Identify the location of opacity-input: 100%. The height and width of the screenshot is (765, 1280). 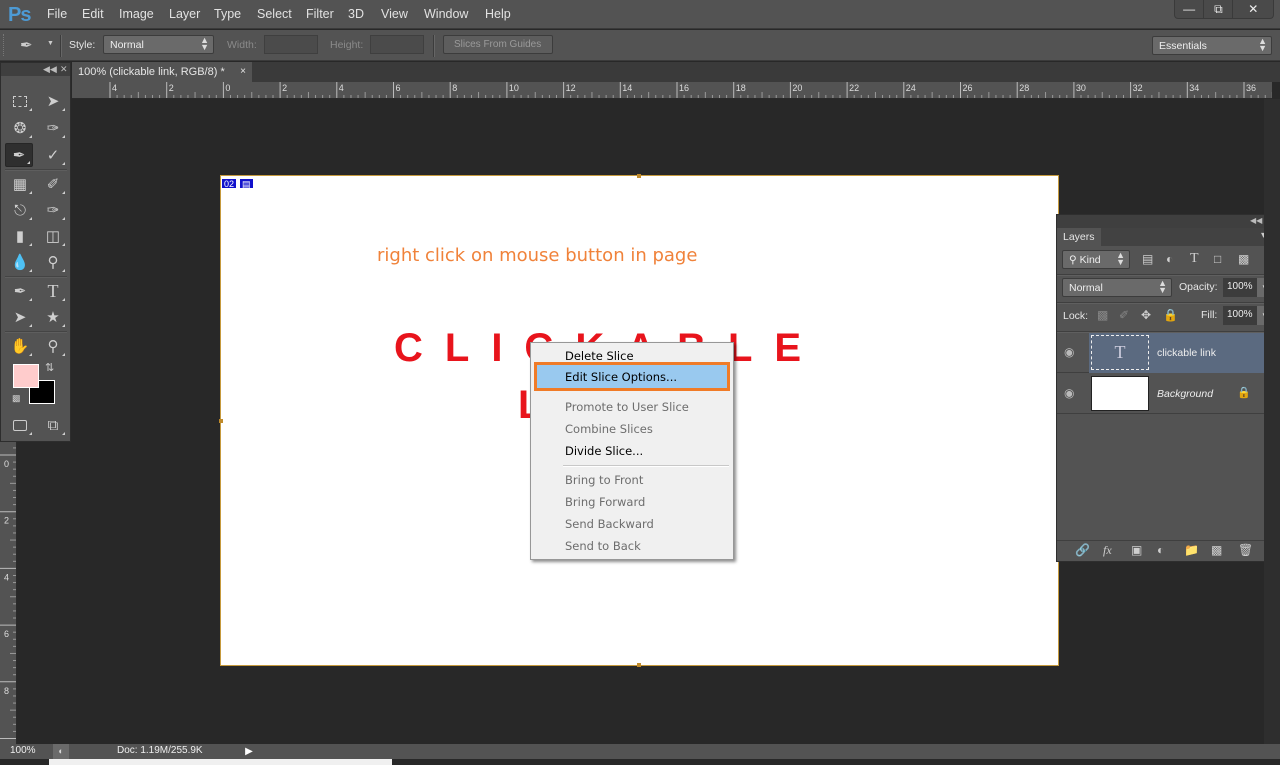
(1240, 287).